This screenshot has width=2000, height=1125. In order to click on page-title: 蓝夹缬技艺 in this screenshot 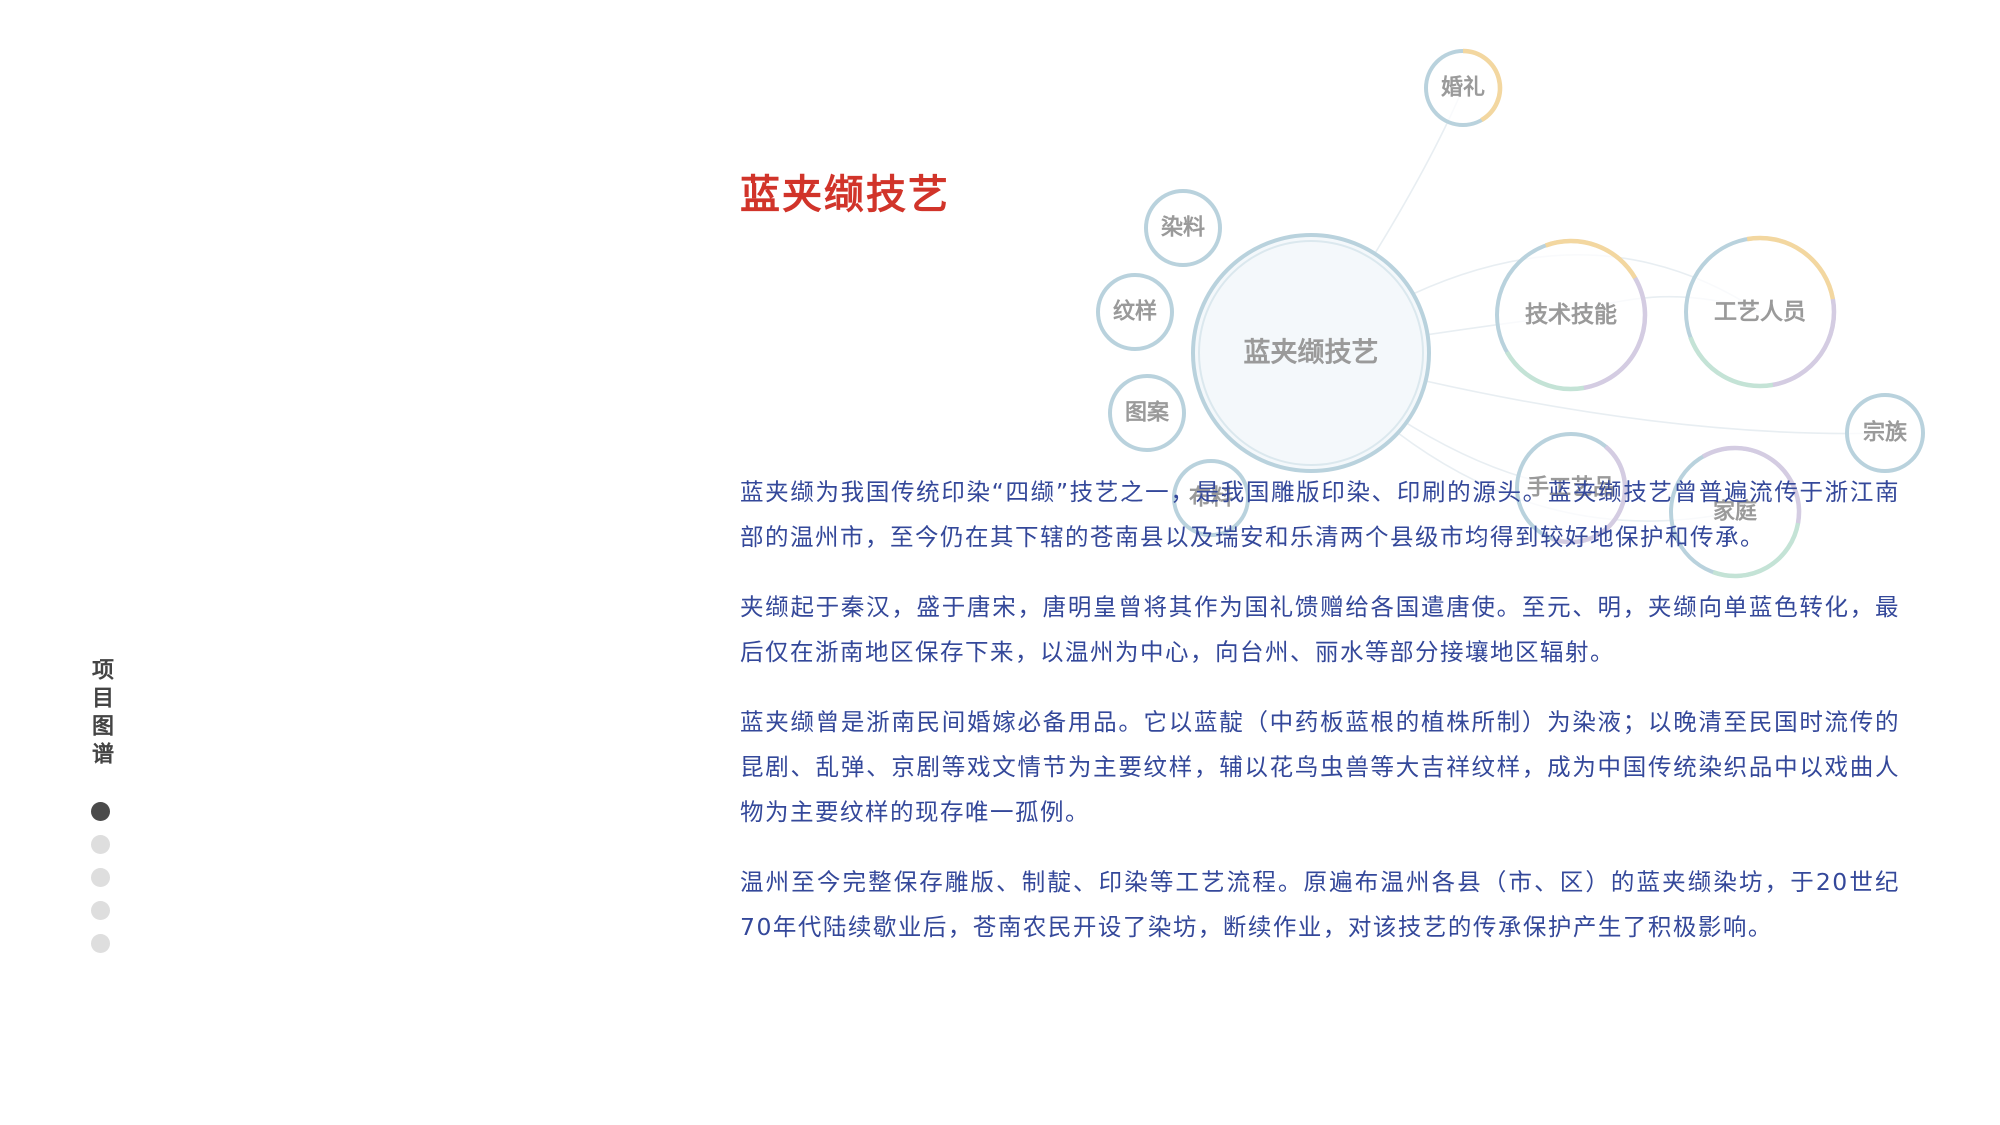, I will do `click(845, 195)`.